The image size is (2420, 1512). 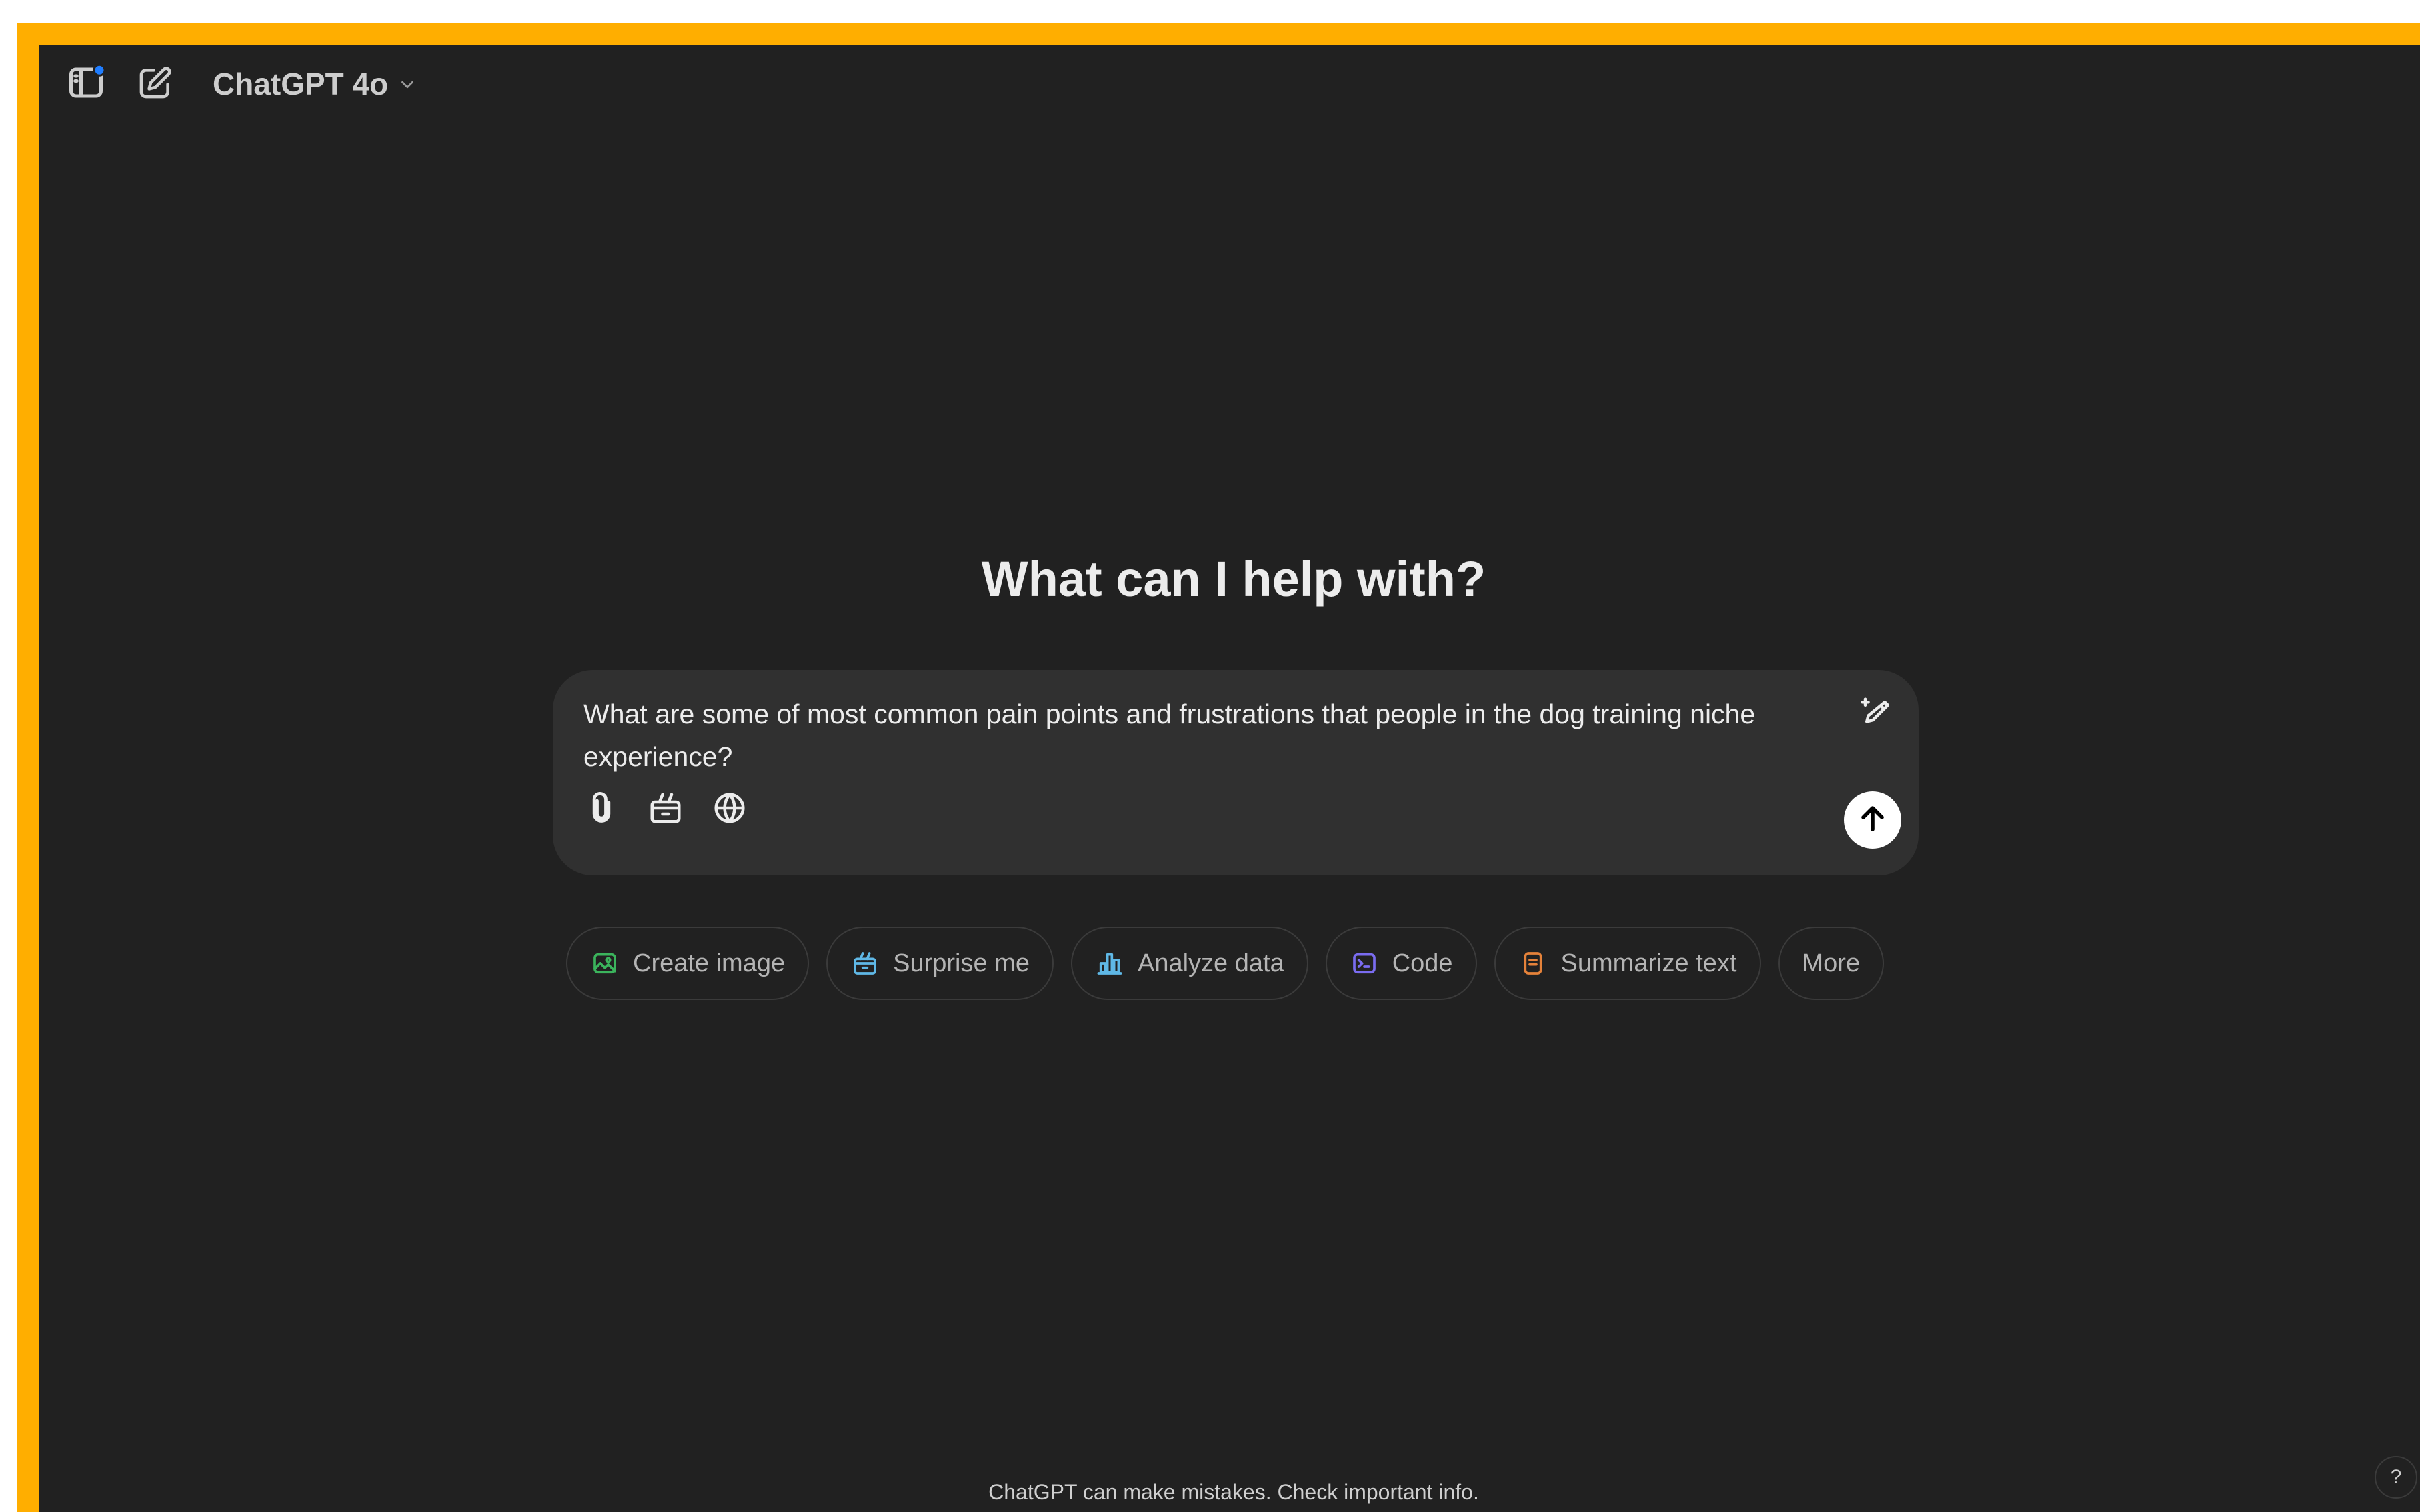 I want to click on sidebar-toggle-icon, so click(x=86, y=84).